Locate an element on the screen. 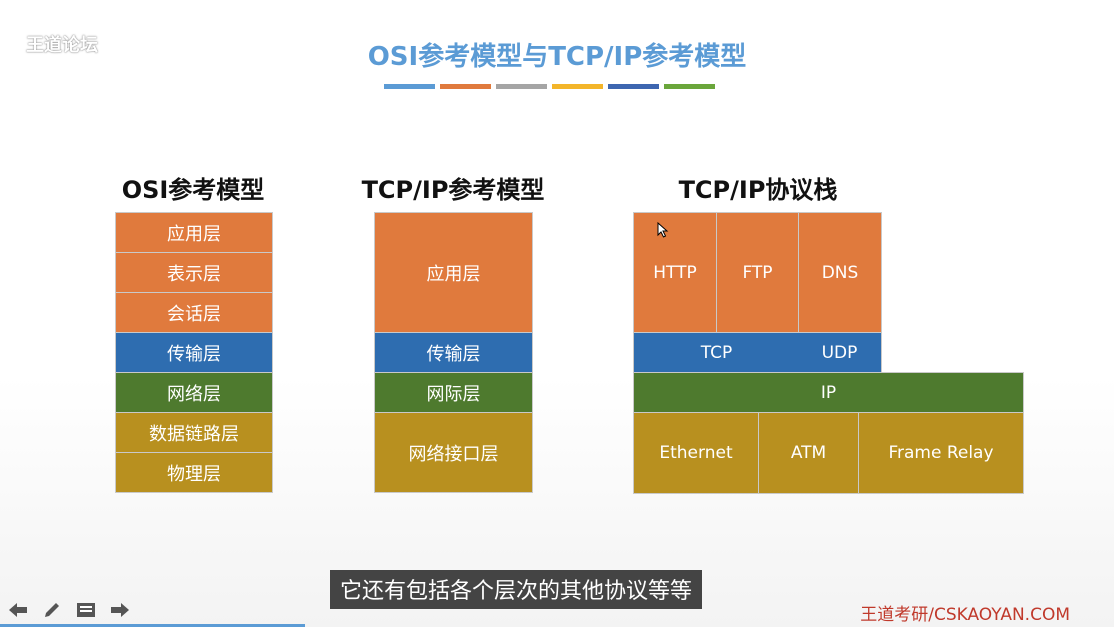  osi-layer-presentation: 表示层 is located at coordinates (194, 272).